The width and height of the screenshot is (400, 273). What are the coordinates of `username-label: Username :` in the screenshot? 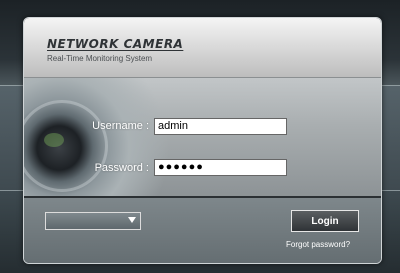 It's located at (120, 126).